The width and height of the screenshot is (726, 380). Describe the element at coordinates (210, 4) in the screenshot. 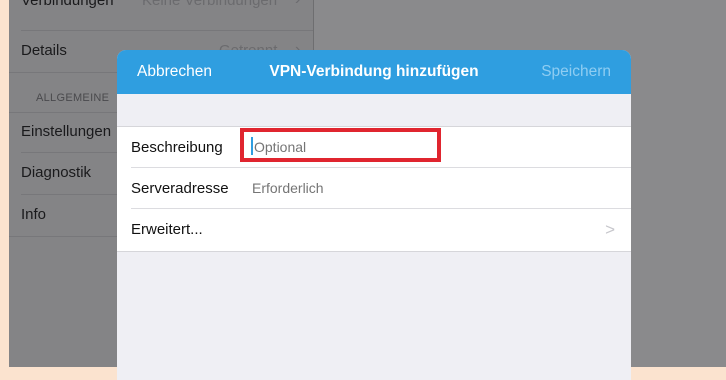

I see `connections-value: Keine Verbindungen` at that location.